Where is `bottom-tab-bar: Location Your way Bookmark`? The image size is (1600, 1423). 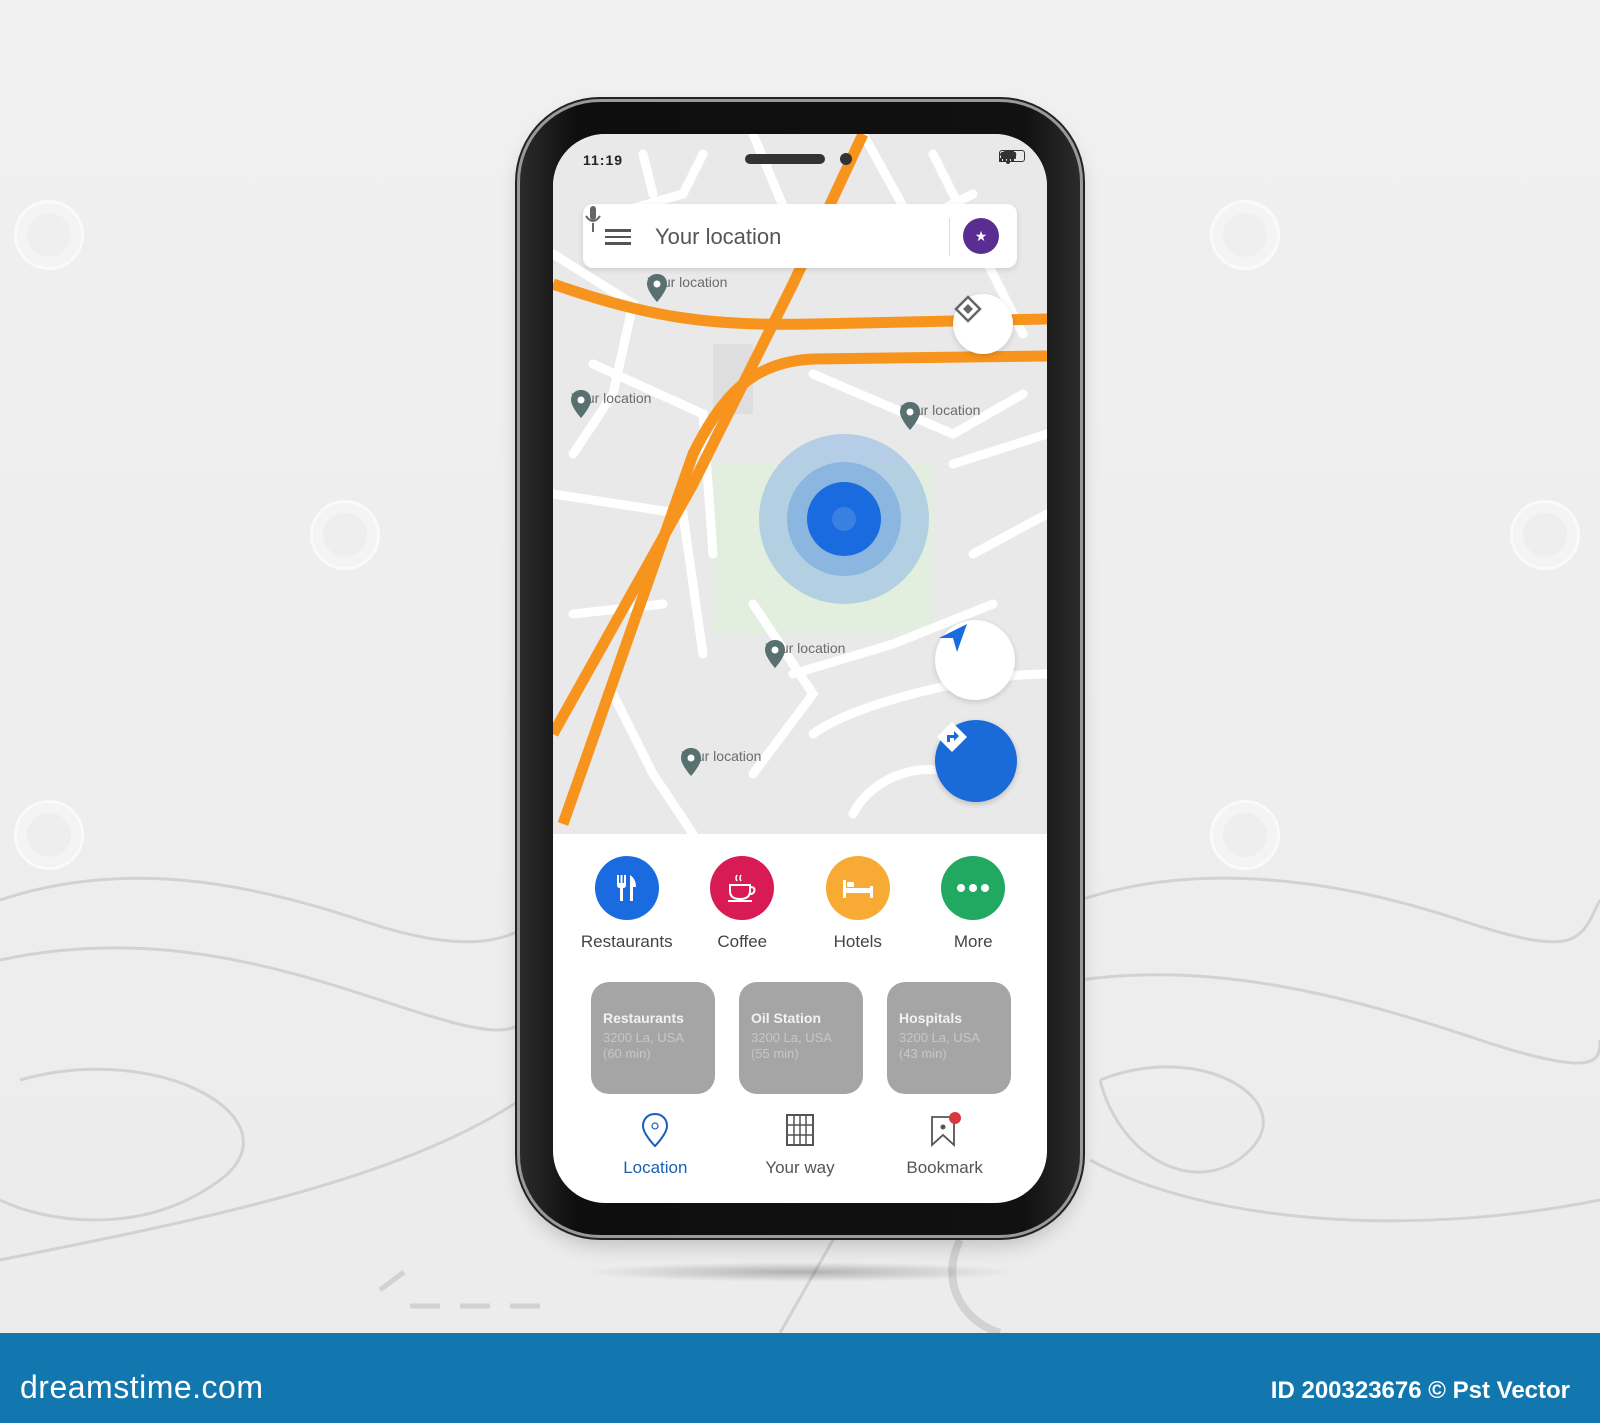
bottom-tab-bar: Location Your way Bookmark is located at coordinates (800, 1149).